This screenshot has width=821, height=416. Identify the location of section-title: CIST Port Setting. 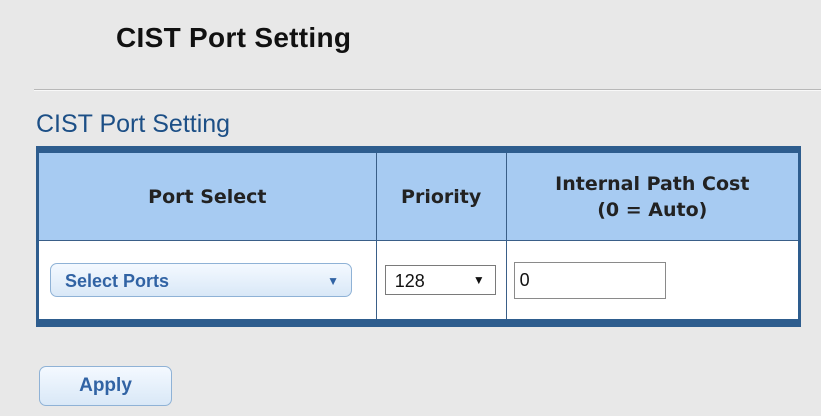
(133, 124).